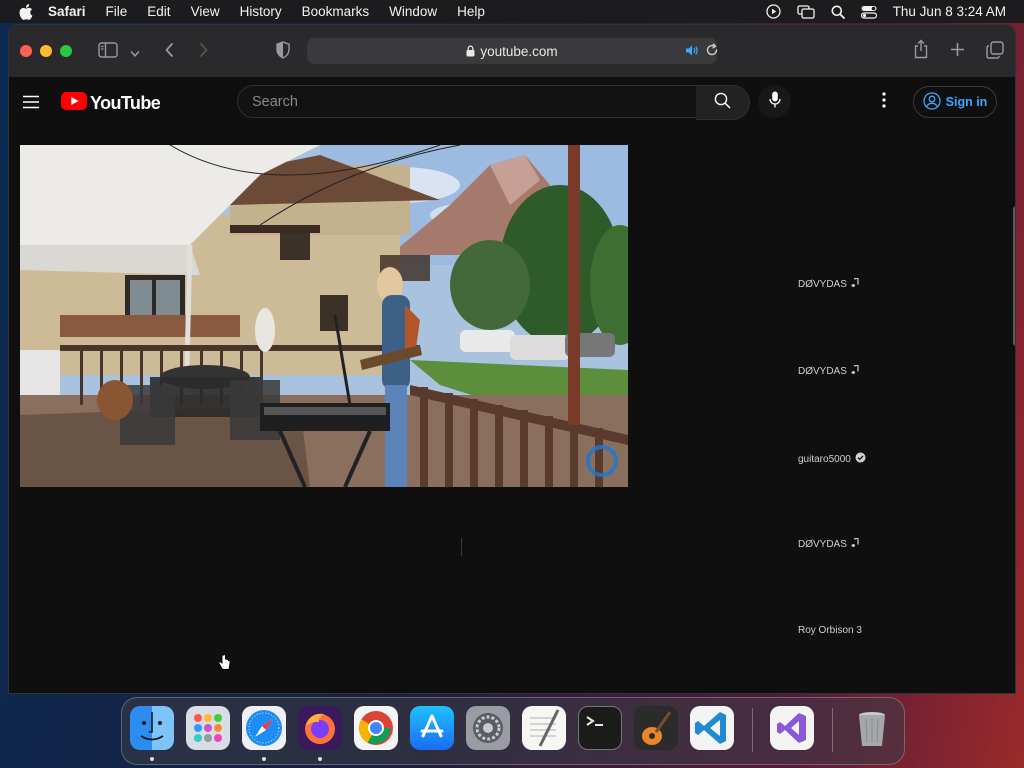  What do you see at coordinates (432, 728) in the screenshot?
I see `app-store-icon` at bounding box center [432, 728].